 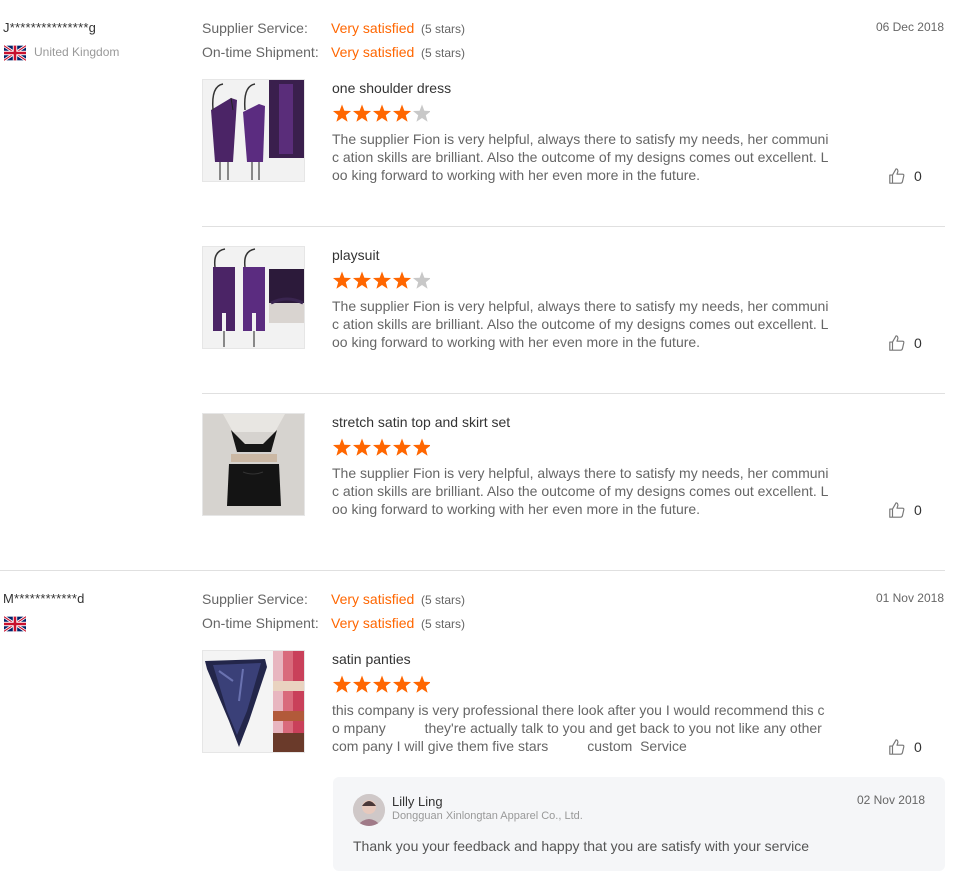 I want to click on review-date: 01 Nov 2018, so click(x=909, y=598).